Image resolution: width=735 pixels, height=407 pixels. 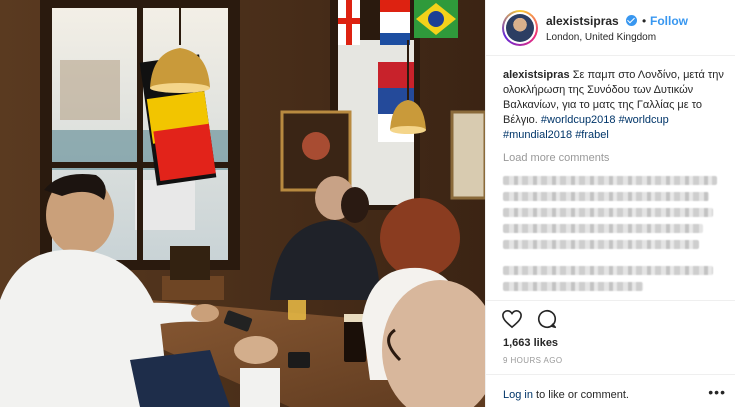 I want to click on login-footer: Log in to like or comment. •••, so click(x=610, y=390).